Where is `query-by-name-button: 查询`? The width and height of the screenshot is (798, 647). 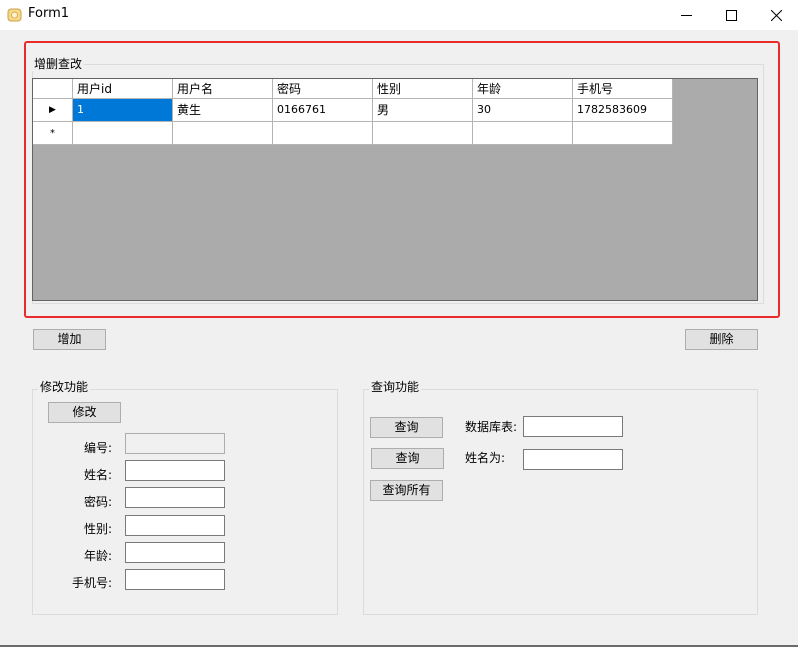 query-by-name-button: 查询 is located at coordinates (407, 458).